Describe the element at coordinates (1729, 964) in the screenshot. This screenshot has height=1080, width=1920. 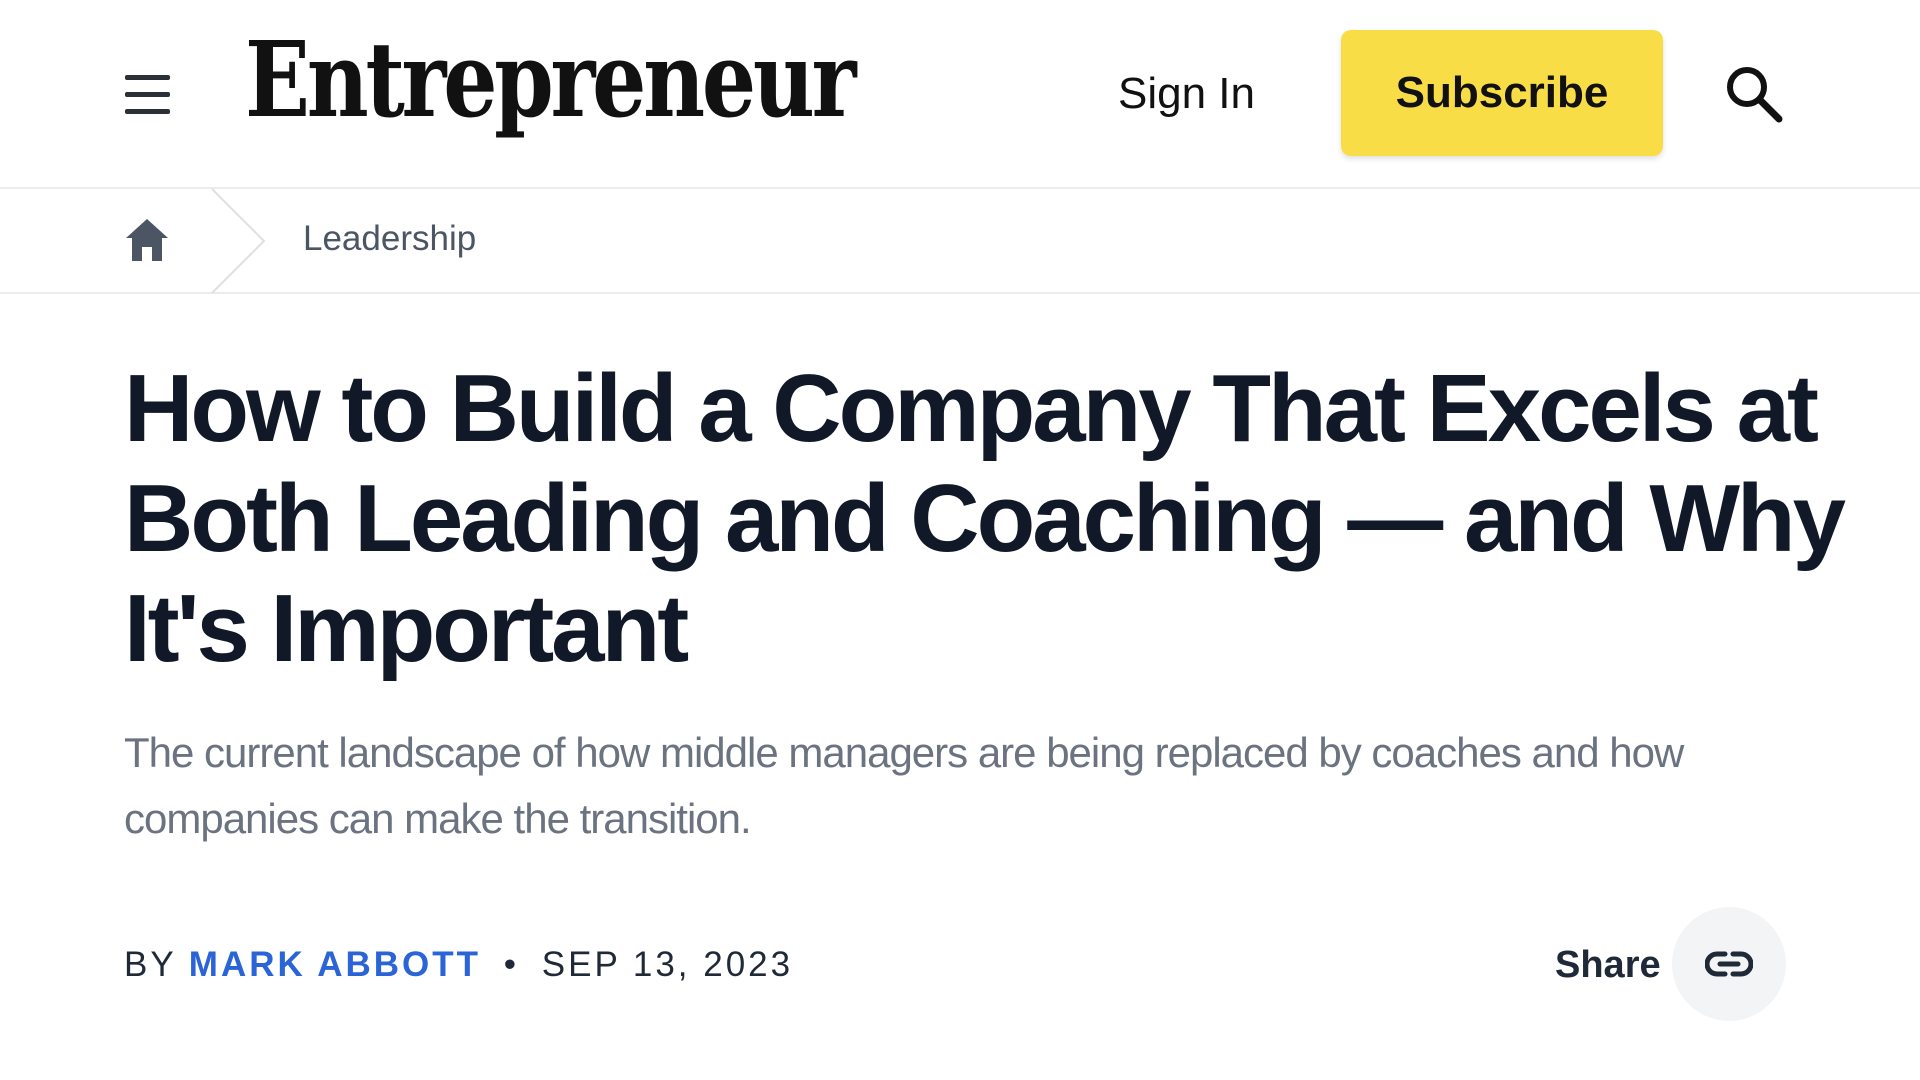
I see `link-icon` at that location.